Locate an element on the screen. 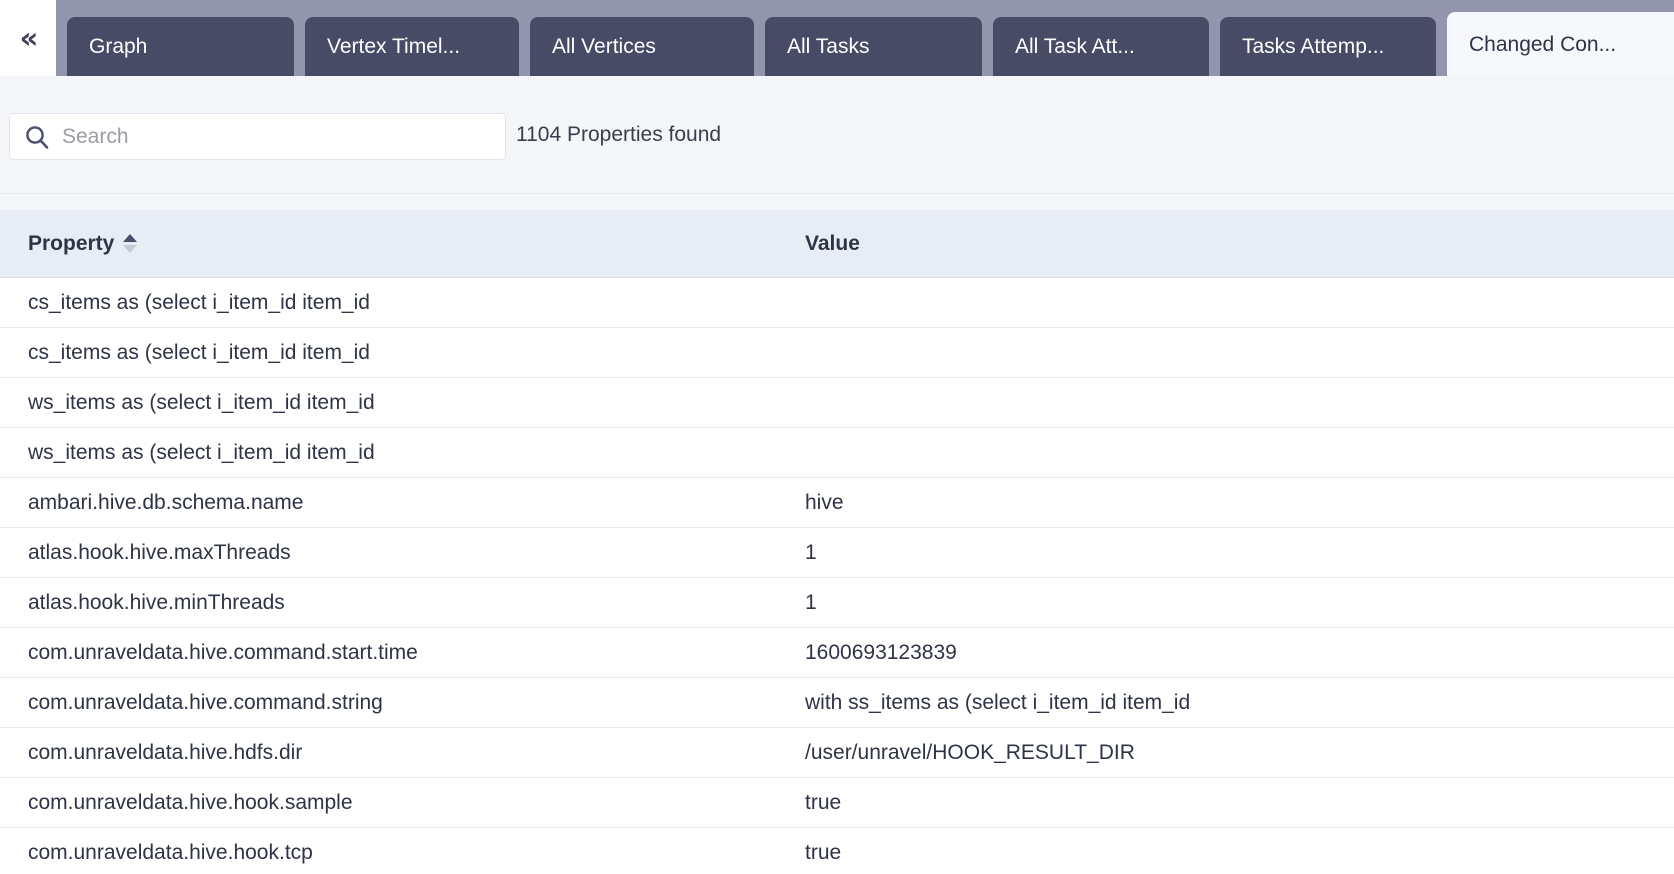 The width and height of the screenshot is (1674, 874). sort-arrow-down-icon is located at coordinates (130, 249).